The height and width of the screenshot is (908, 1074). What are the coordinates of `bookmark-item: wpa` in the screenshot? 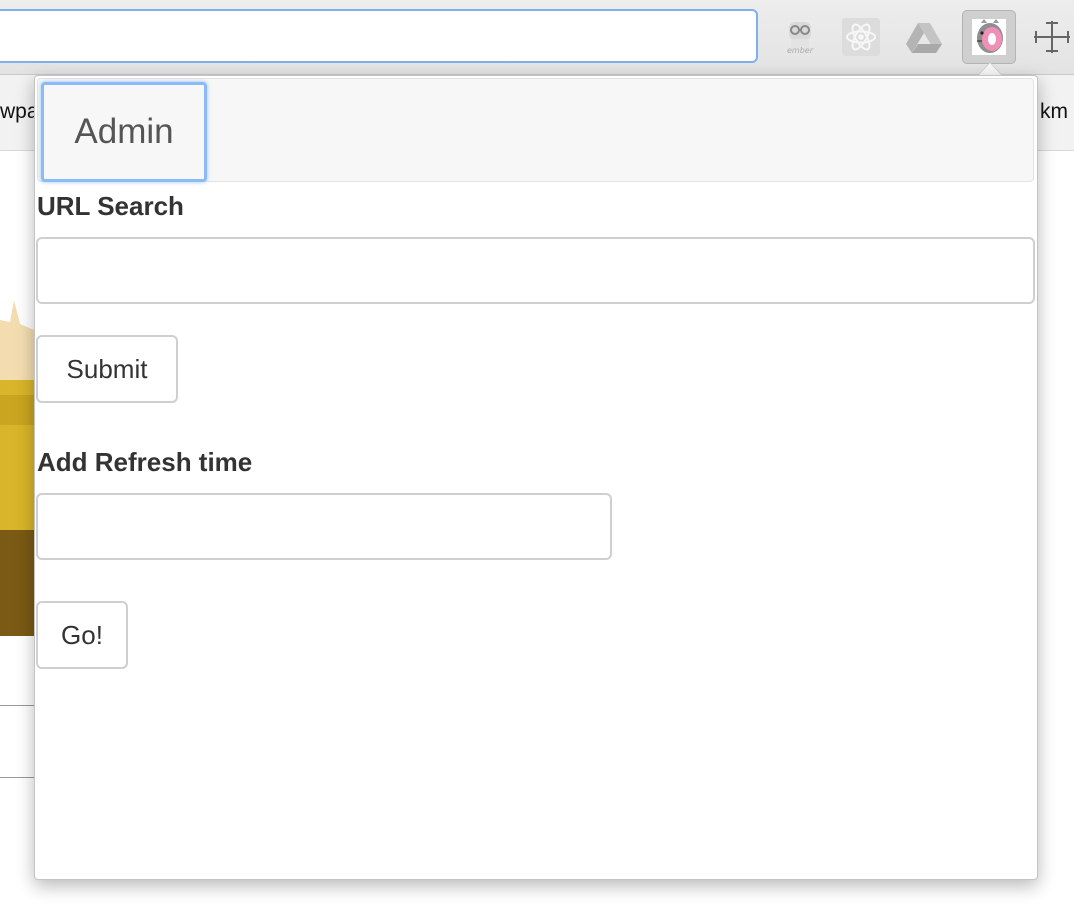 It's located at (19, 112).